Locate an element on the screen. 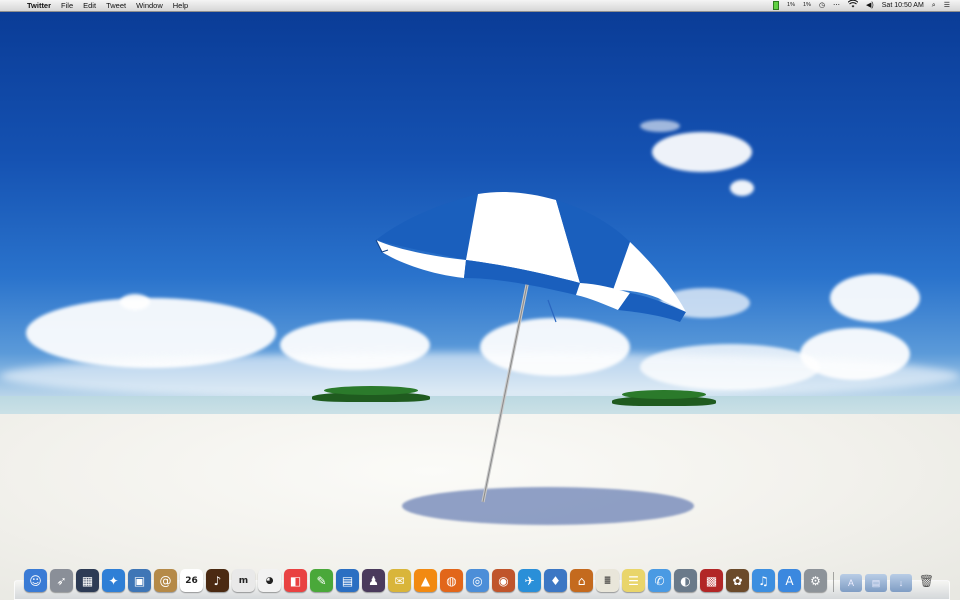 This screenshot has height=600, width=960. cloud-app-icon: ⌂ is located at coordinates (581, 580).